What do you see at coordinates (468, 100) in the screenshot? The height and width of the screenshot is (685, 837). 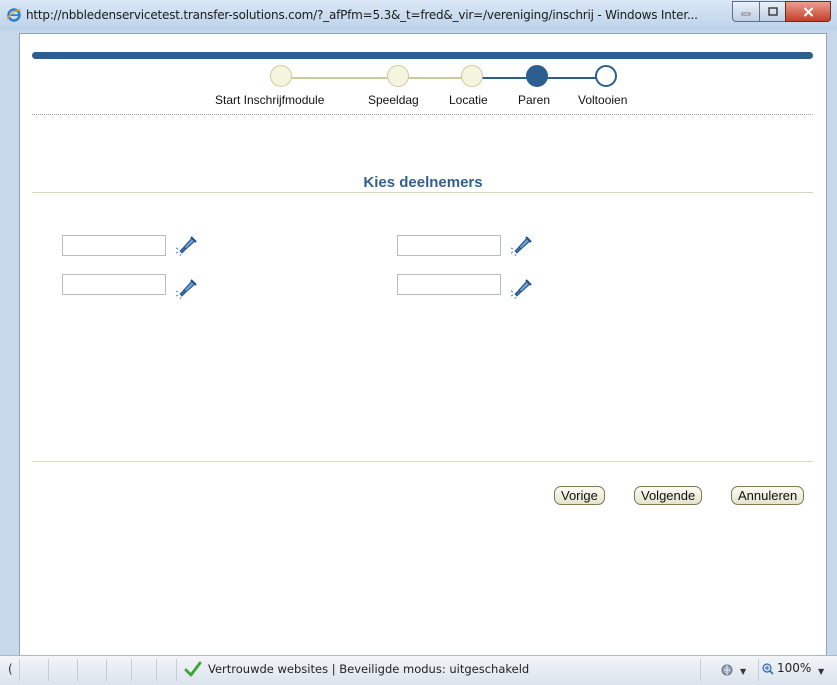 I see `train-label-locatie: Locatie` at bounding box center [468, 100].